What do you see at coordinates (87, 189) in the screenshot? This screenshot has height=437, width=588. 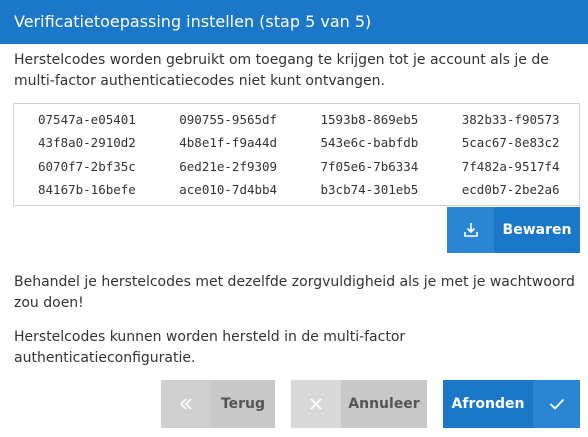 I see `recovery-code: 84167b-16befe` at bounding box center [87, 189].